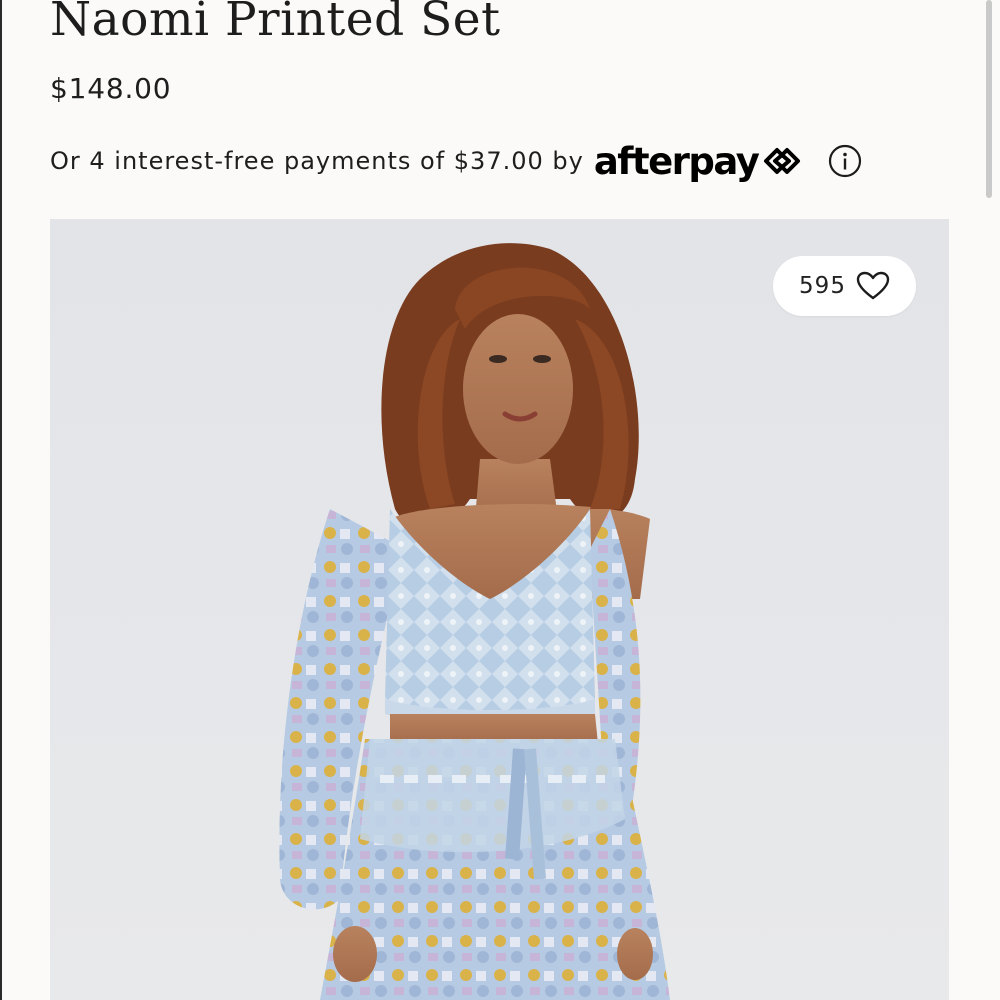 Image resolution: width=1000 pixels, height=1000 pixels. I want to click on window-edge, so click(1, 500).